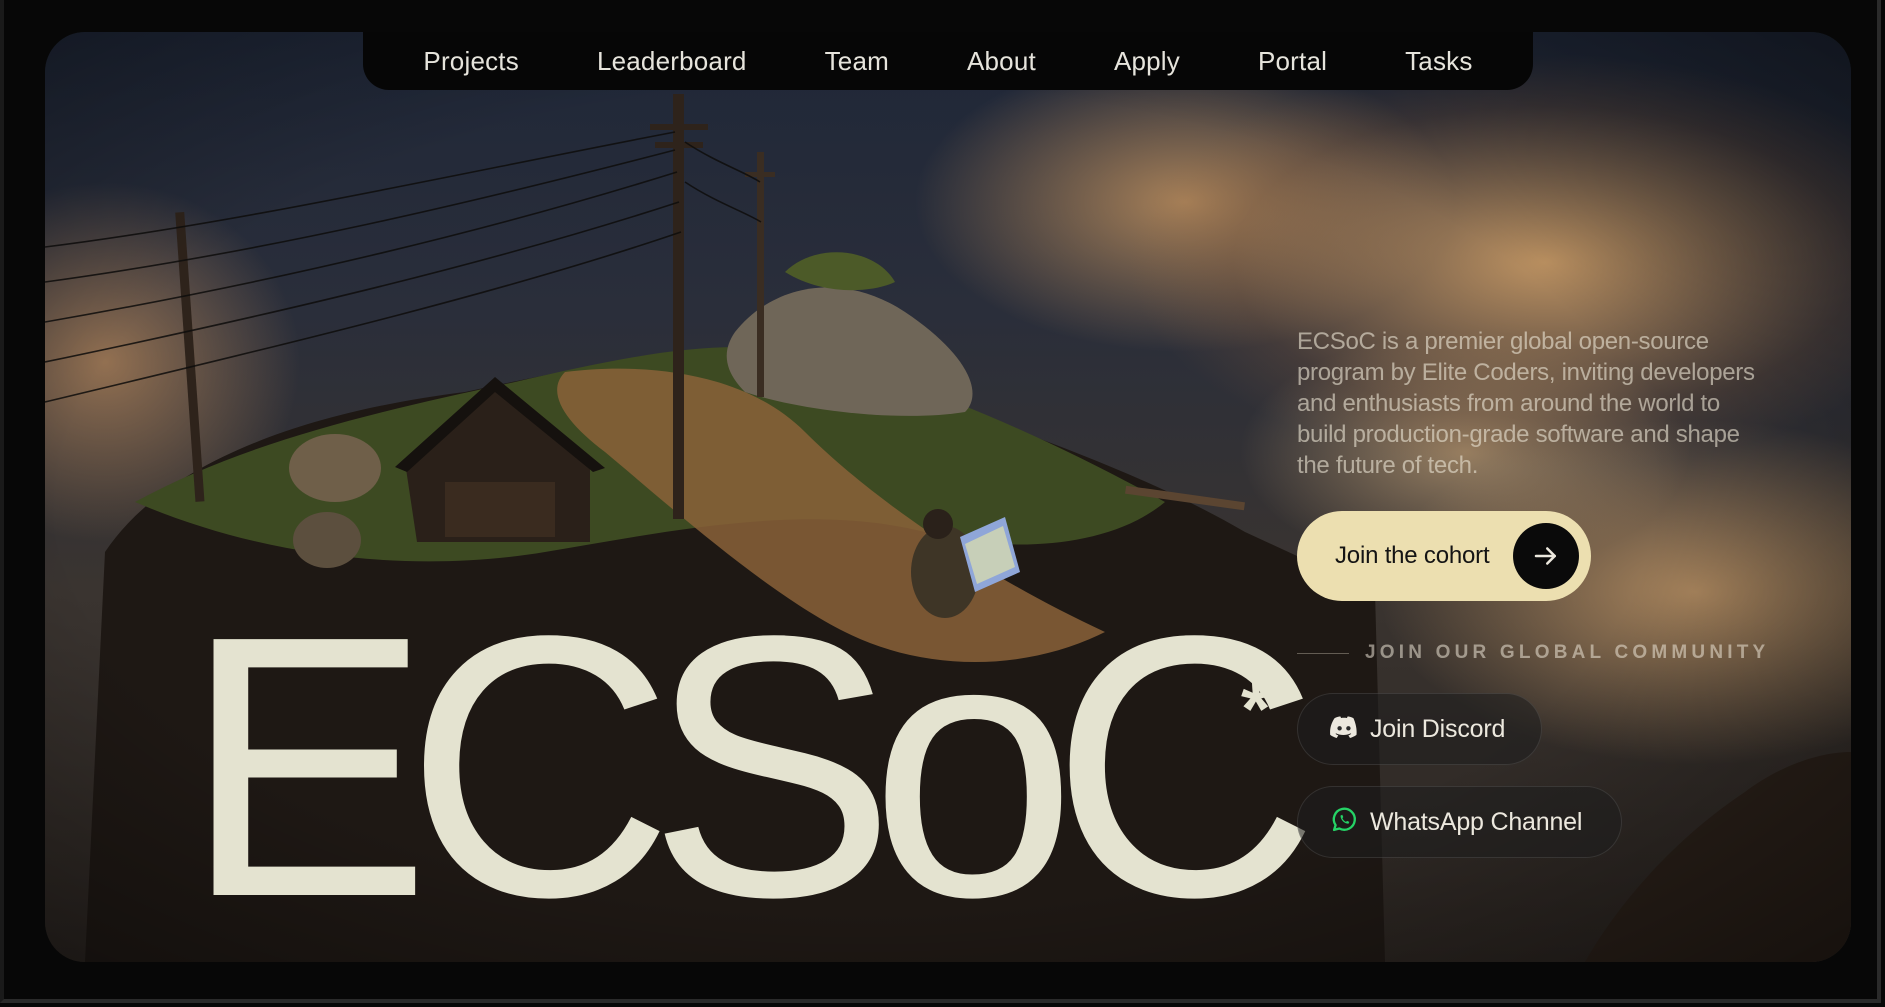  What do you see at coordinates (1292, 61) in the screenshot?
I see `nav-item-portal: Portal` at bounding box center [1292, 61].